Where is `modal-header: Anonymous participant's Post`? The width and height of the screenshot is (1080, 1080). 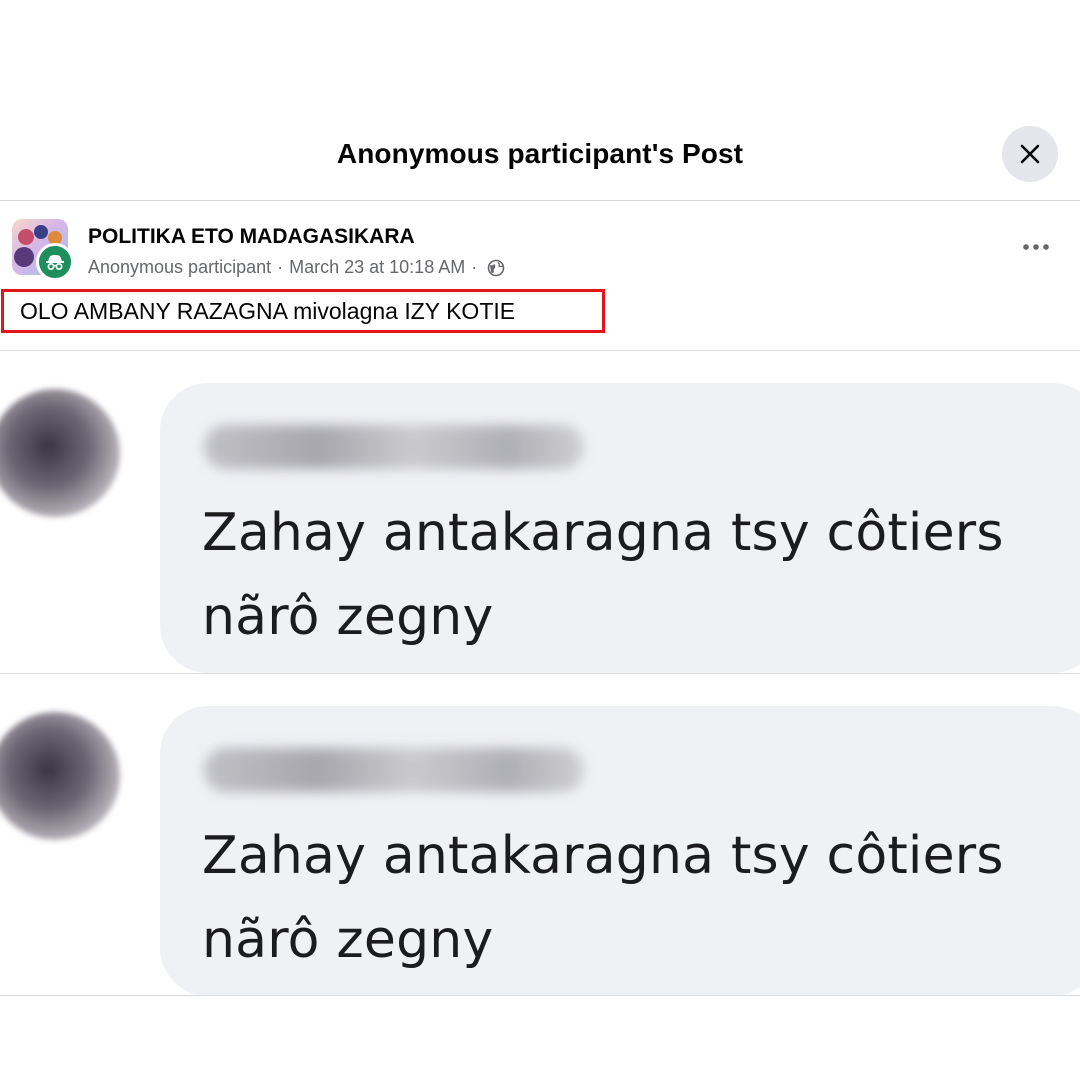
modal-header: Anonymous participant's Post is located at coordinates (540, 154).